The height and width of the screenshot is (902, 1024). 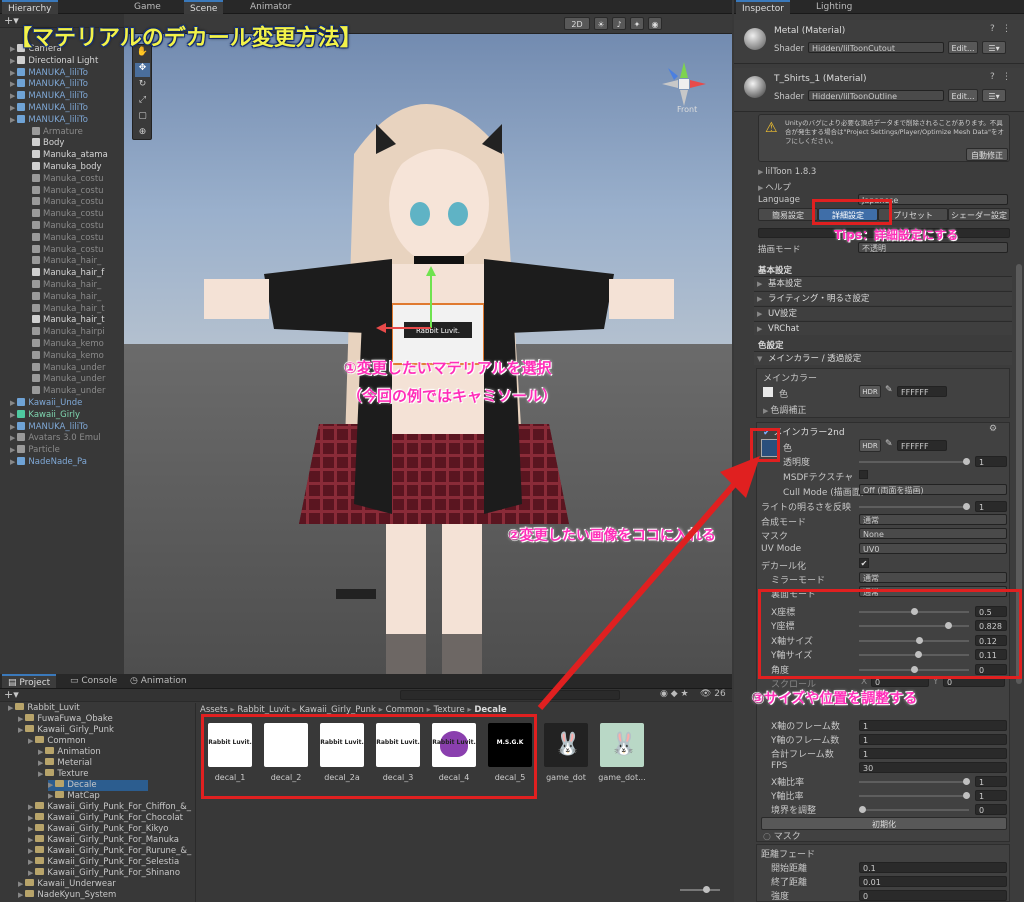 What do you see at coordinates (782, 835) in the screenshot?
I see `mask2-label: ○ マスク` at bounding box center [782, 835].